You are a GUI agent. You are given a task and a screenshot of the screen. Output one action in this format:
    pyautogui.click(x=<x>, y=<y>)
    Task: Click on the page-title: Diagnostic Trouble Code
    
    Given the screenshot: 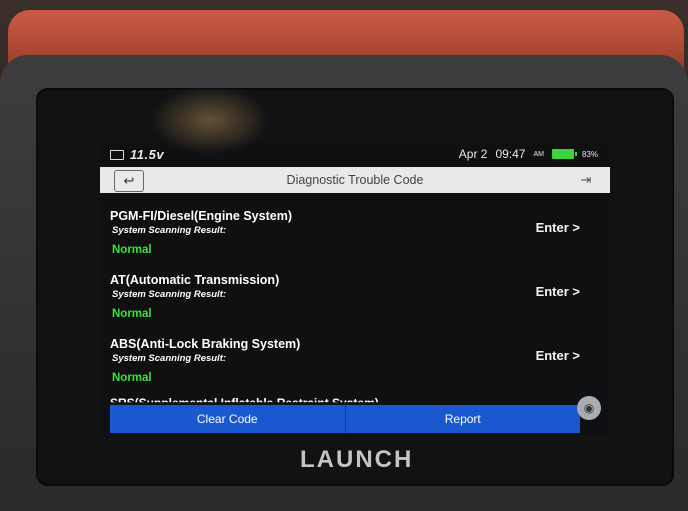 What is the action you would take?
    pyautogui.click(x=355, y=180)
    